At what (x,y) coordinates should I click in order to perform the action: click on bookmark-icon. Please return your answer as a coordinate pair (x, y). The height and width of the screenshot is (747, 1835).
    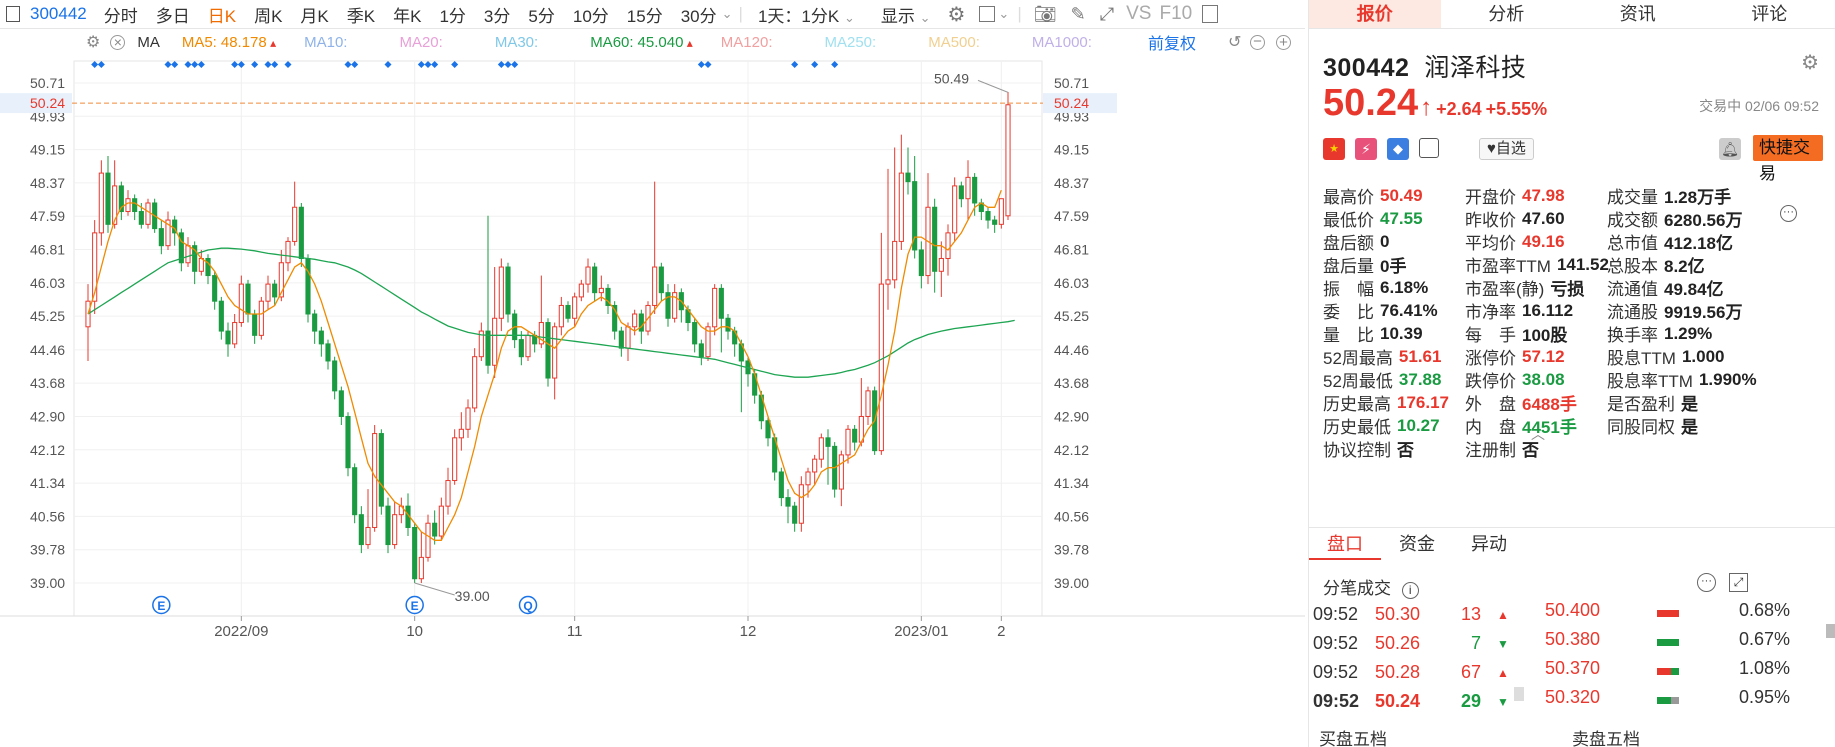
    Looking at the image, I should click on (1429, 148).